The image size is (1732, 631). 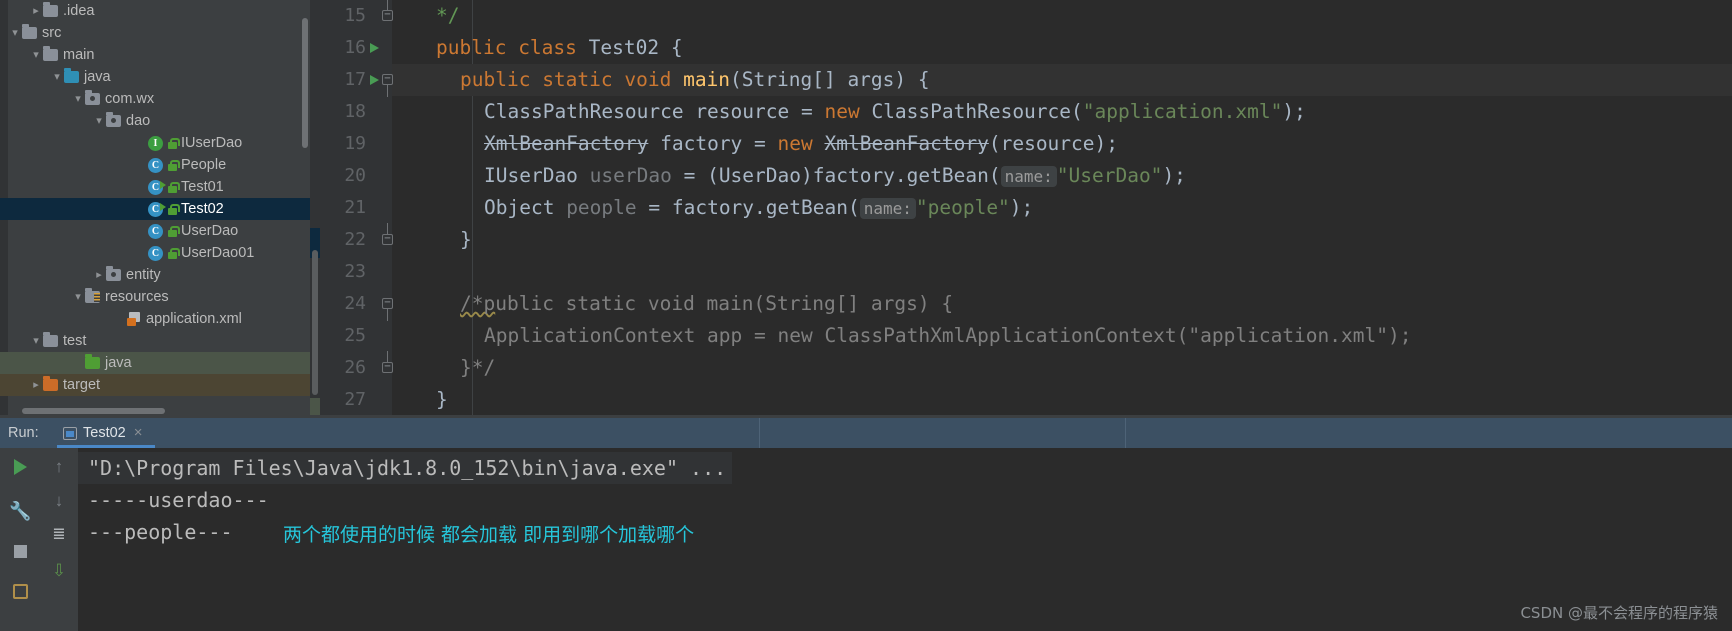 What do you see at coordinates (1038, 272) in the screenshot?
I see `code-line-23: 23` at bounding box center [1038, 272].